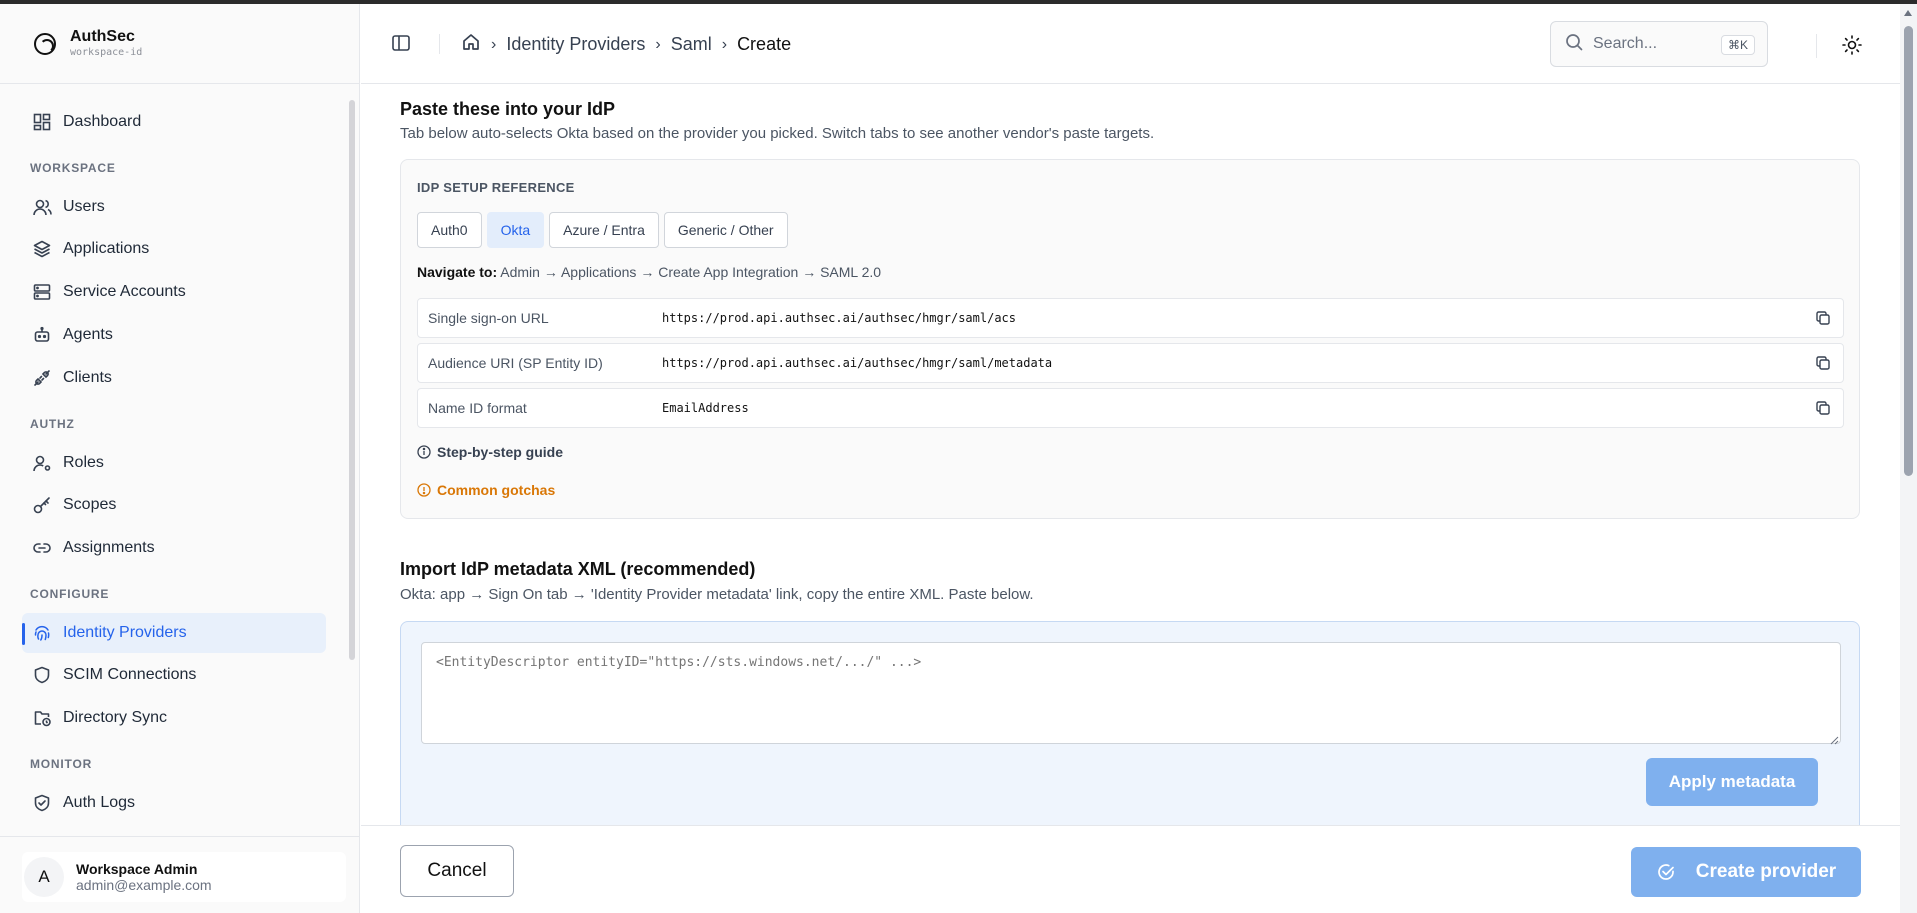  I want to click on authsec-logo-icon, so click(45, 43).